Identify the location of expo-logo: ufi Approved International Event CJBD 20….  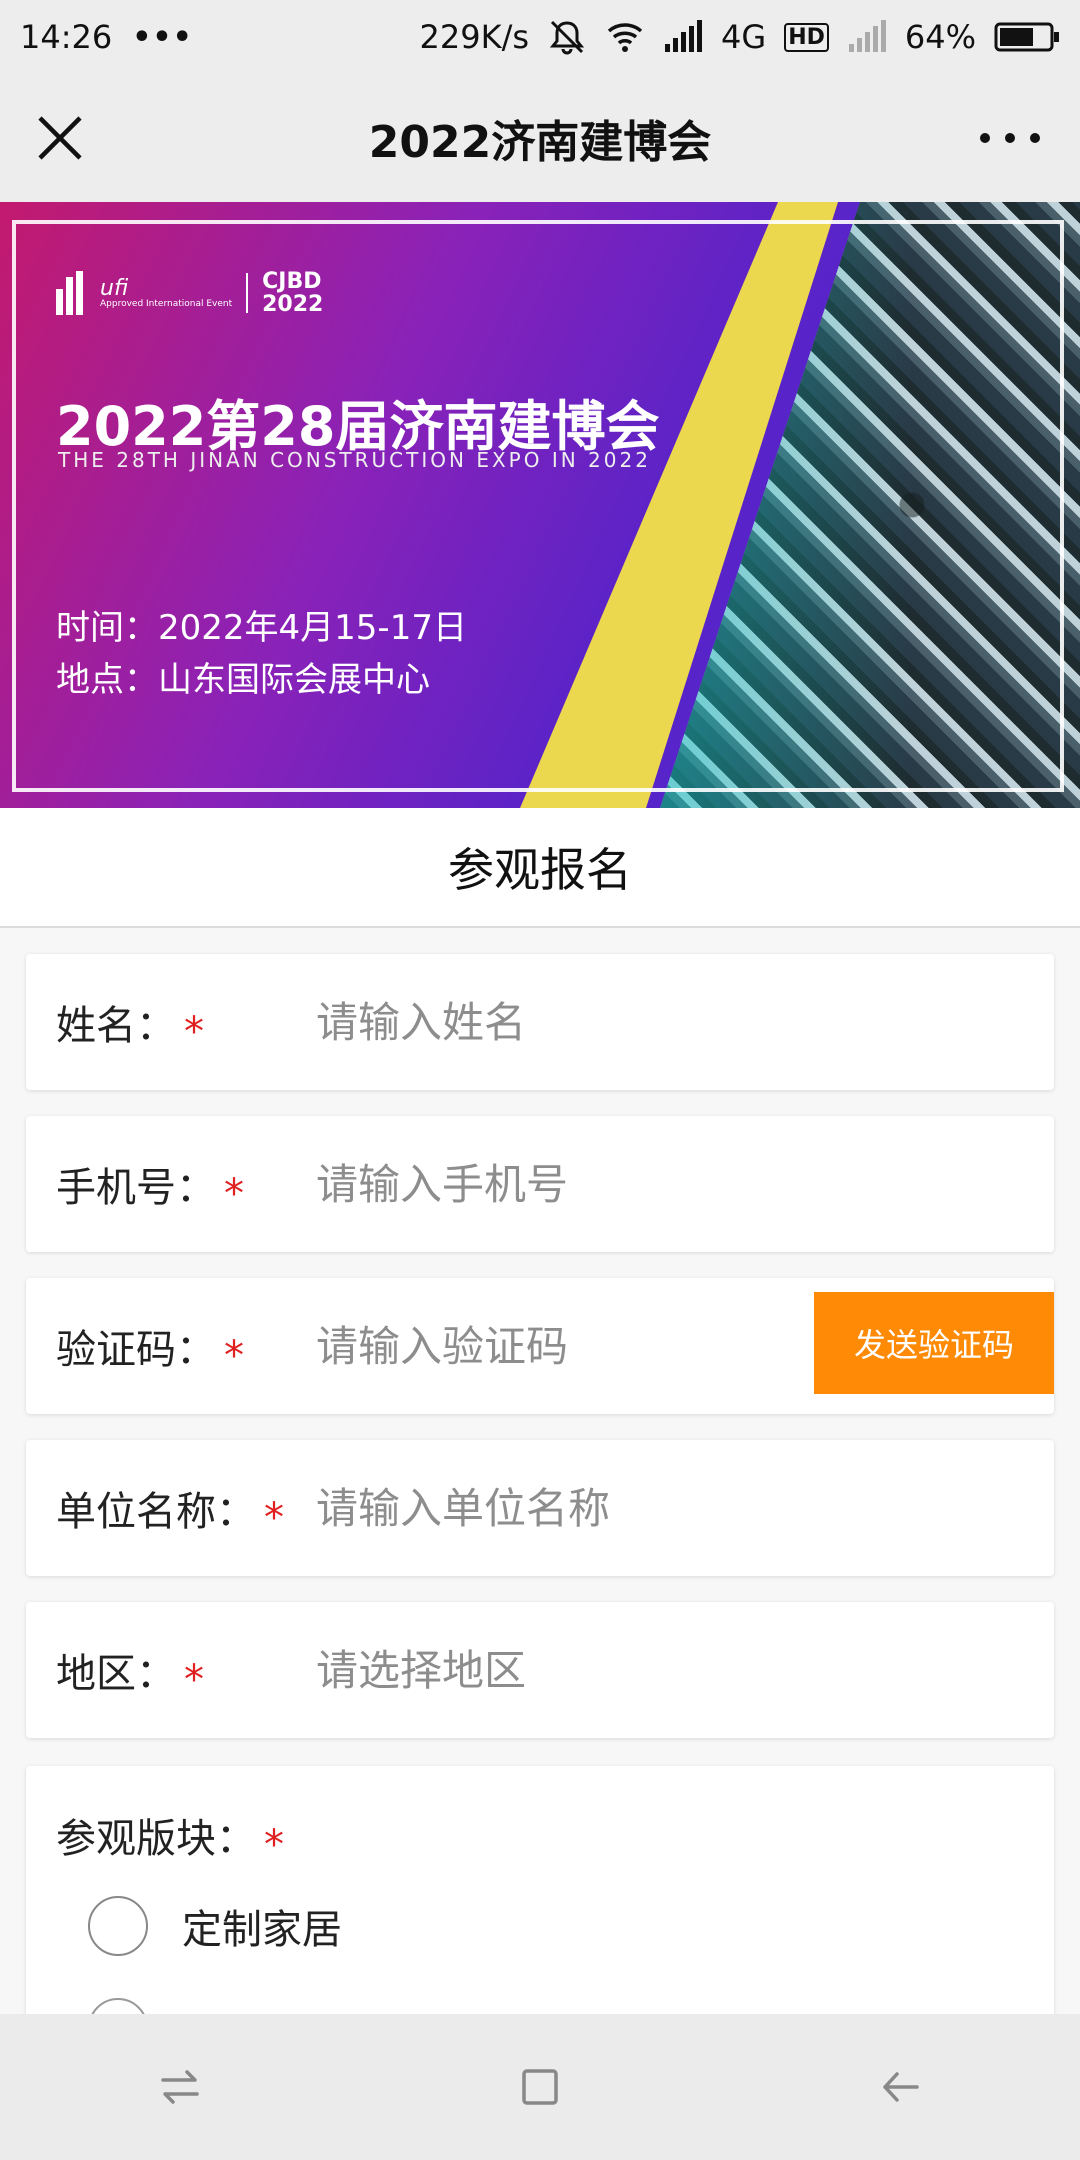
(189, 293).